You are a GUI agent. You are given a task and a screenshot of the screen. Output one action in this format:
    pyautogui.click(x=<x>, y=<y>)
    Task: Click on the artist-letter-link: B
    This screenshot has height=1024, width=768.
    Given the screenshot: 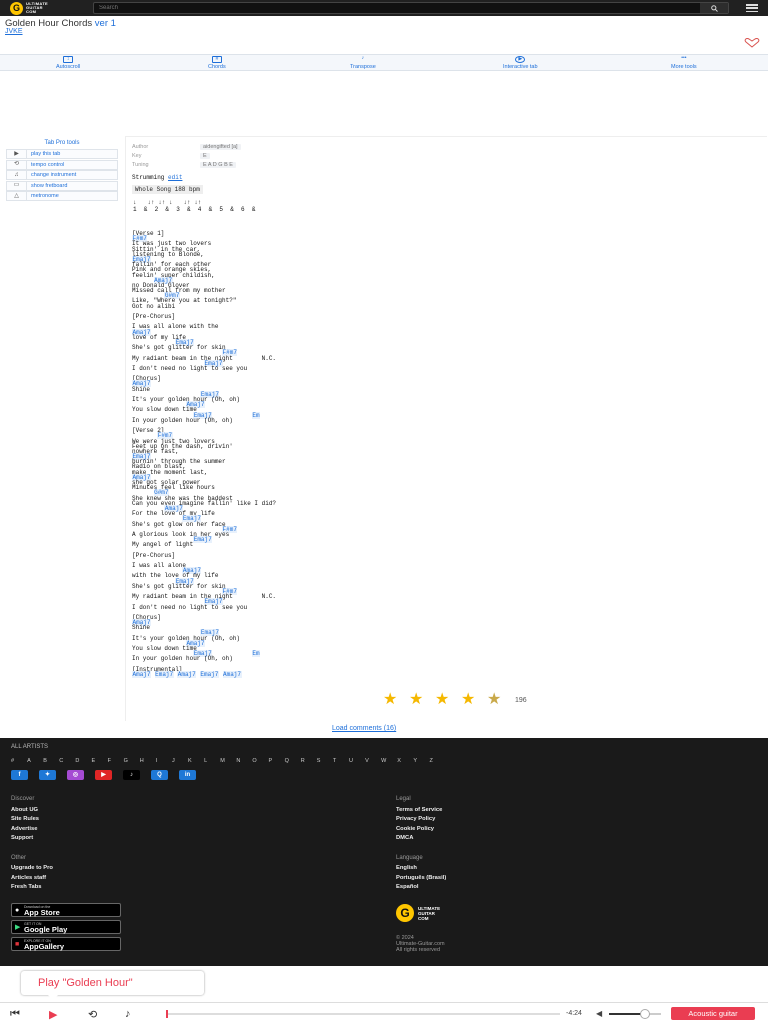 What is the action you would take?
    pyautogui.click(x=51, y=761)
    